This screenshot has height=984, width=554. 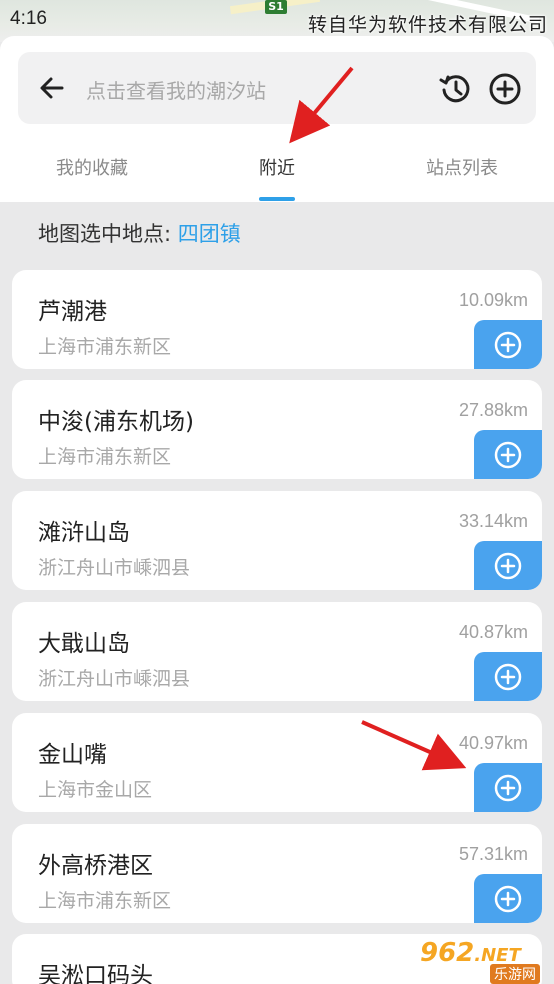 I want to click on logo-suffix: .NET, so click(x=497, y=955).